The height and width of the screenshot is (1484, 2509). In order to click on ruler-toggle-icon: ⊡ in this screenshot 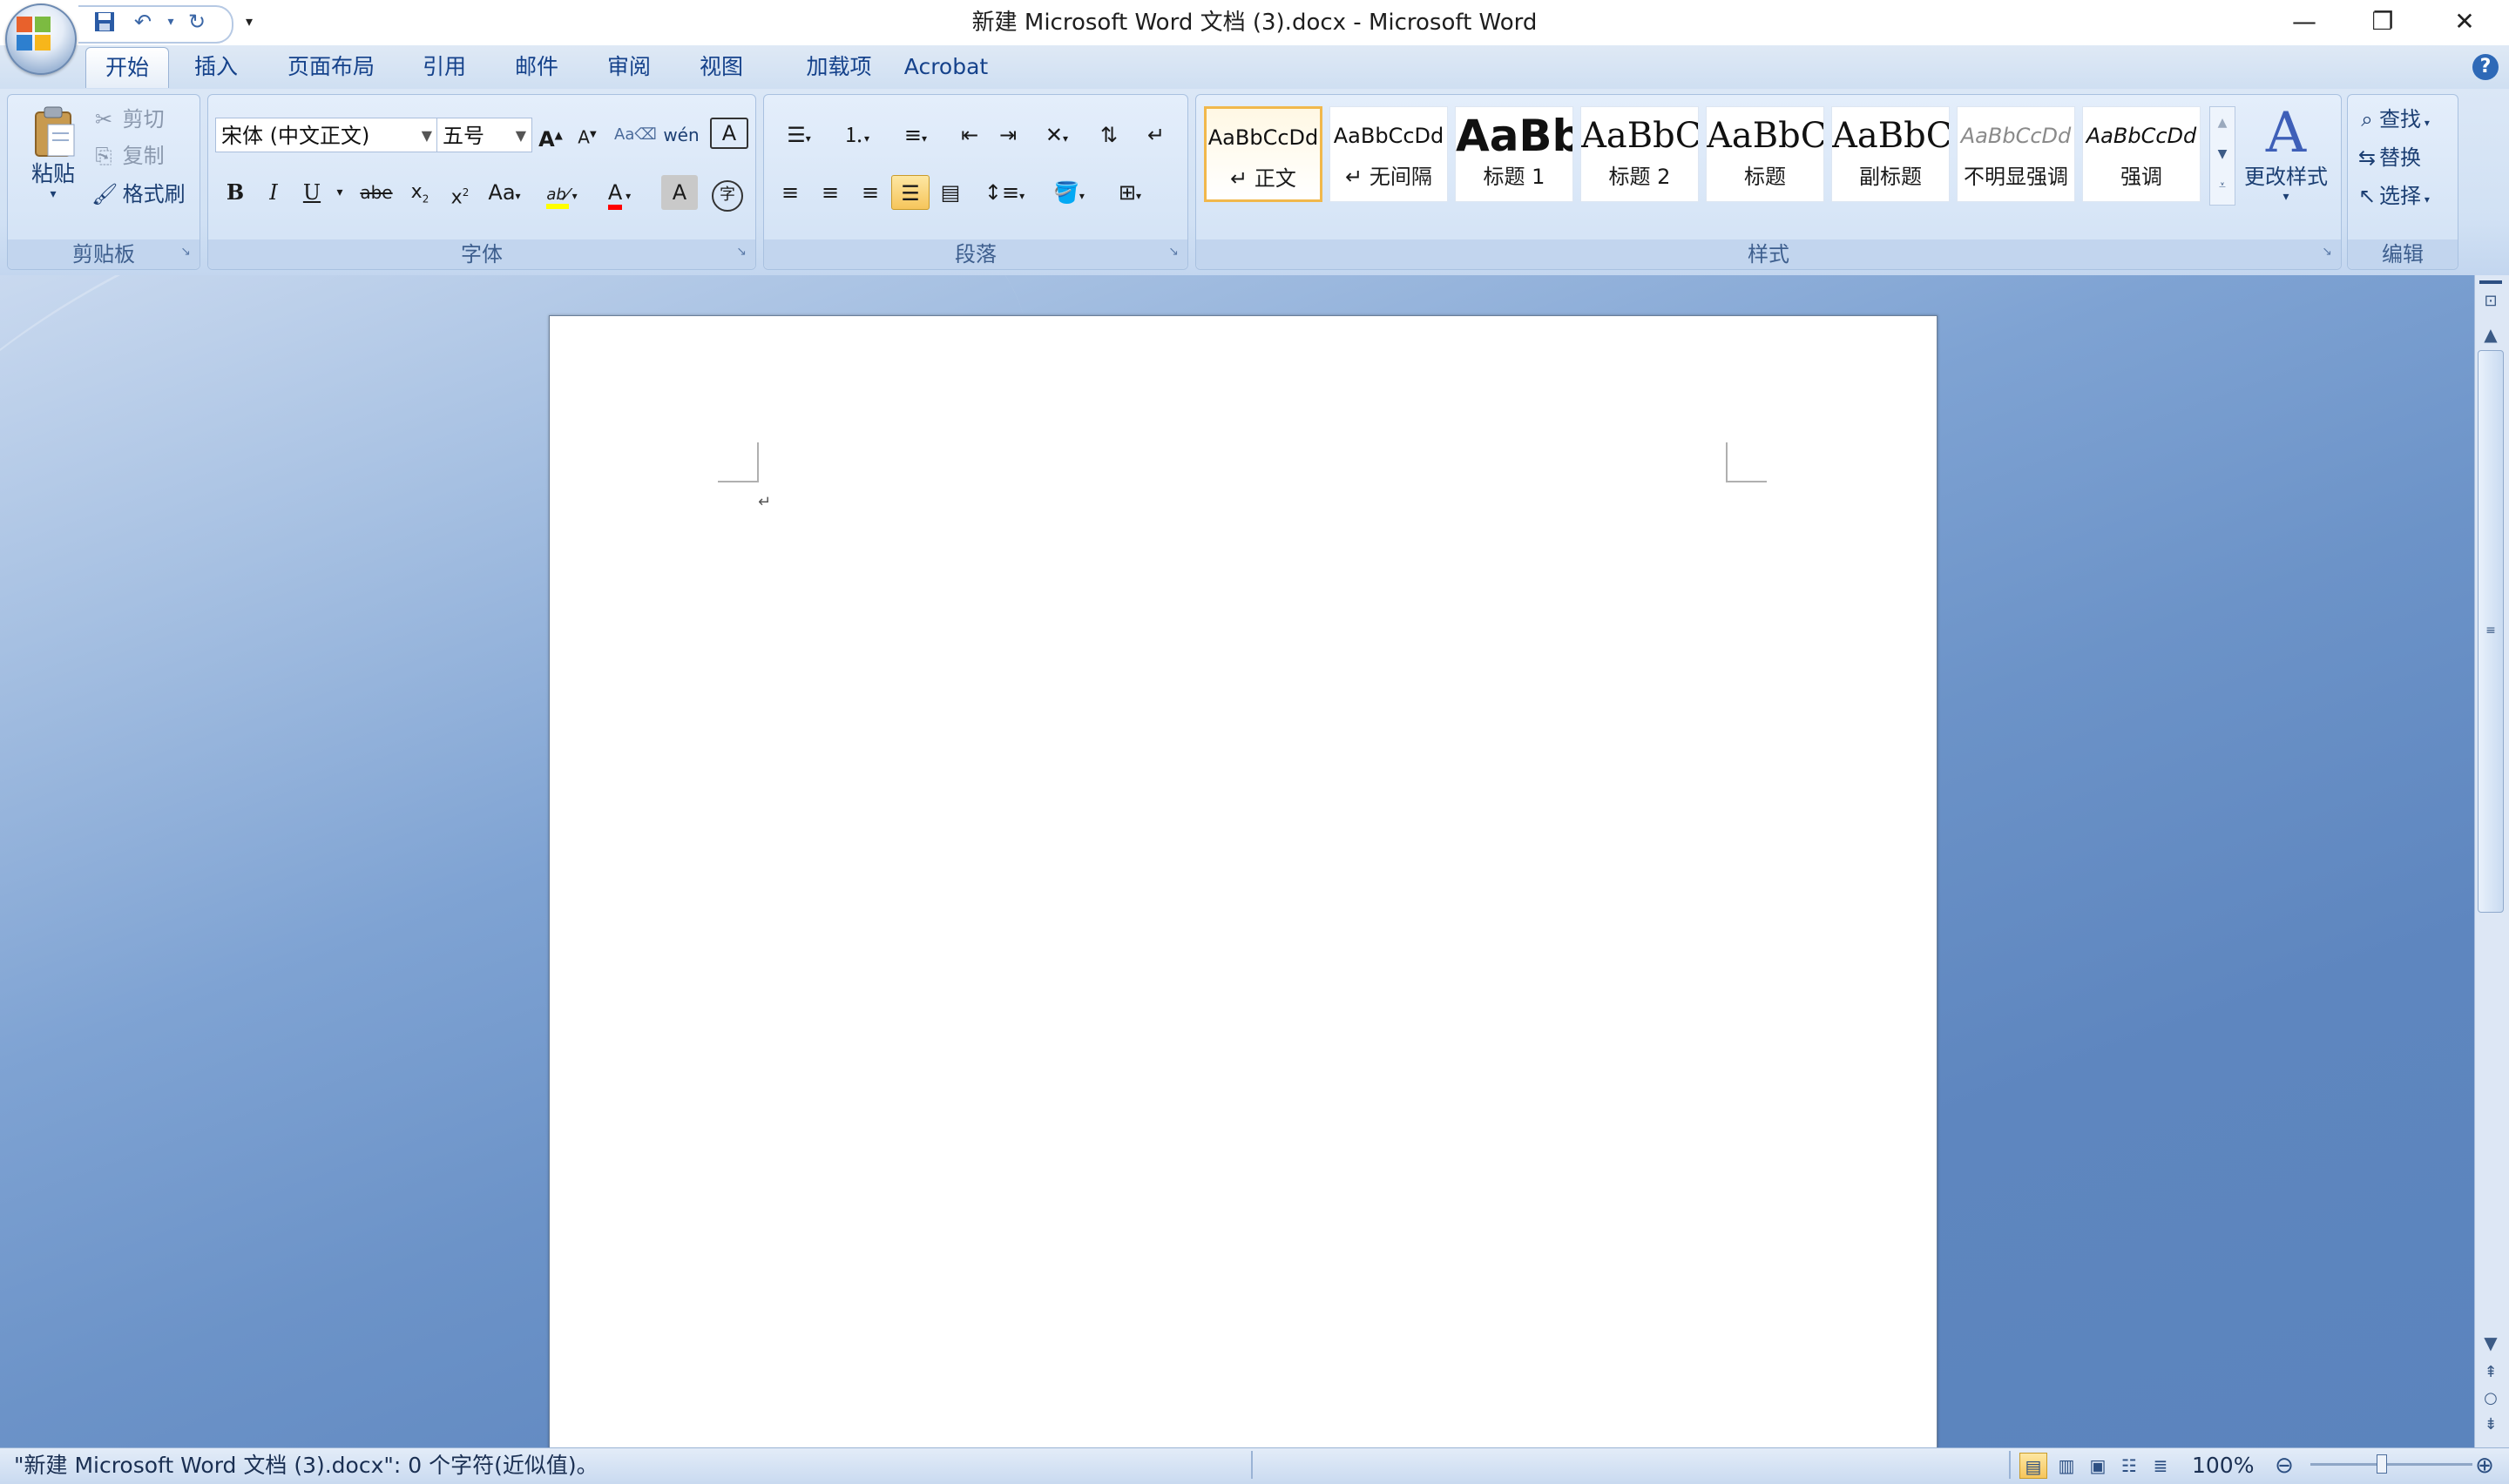, I will do `click(2491, 302)`.